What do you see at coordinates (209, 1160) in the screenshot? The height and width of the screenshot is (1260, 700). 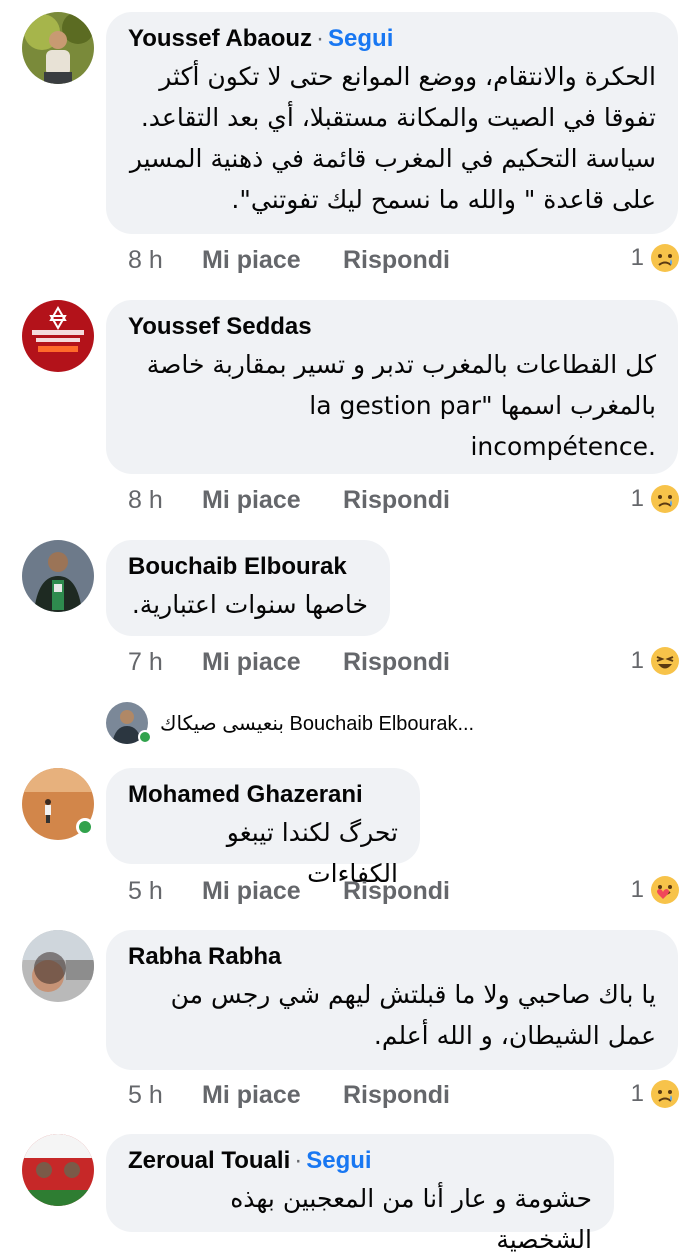 I see `author-name: Zeroual Touali` at bounding box center [209, 1160].